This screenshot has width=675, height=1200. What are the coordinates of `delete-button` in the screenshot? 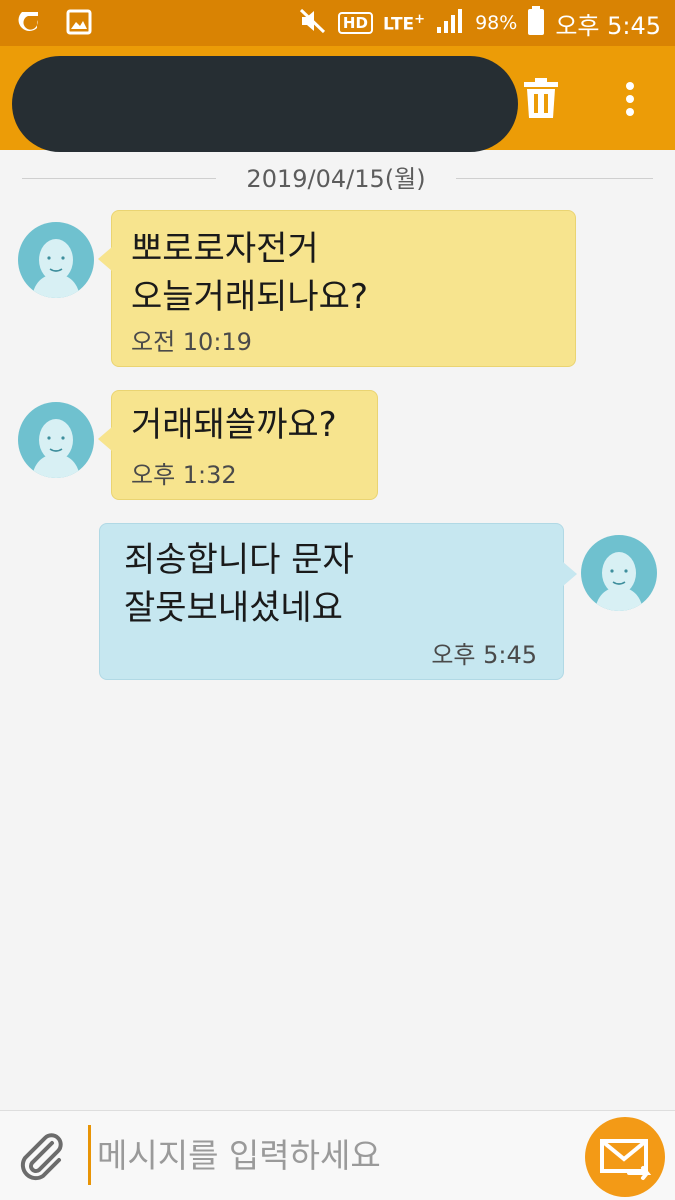 It's located at (541, 99).